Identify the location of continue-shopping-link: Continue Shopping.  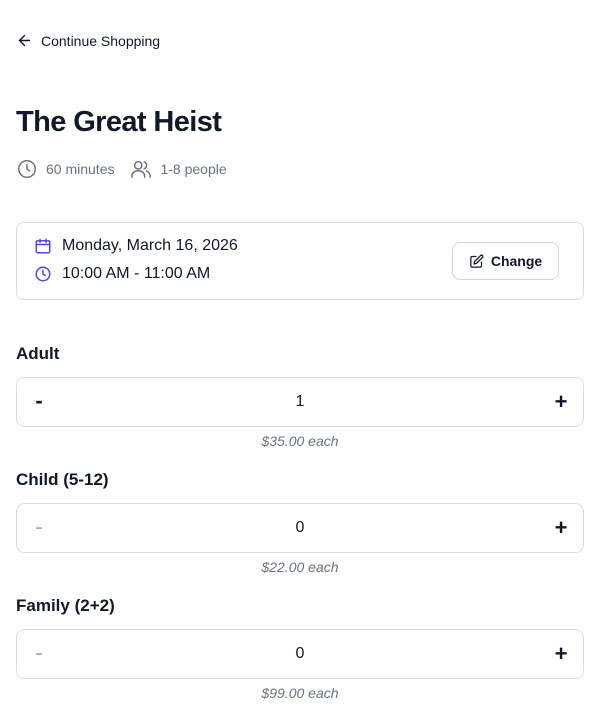
(88, 40).